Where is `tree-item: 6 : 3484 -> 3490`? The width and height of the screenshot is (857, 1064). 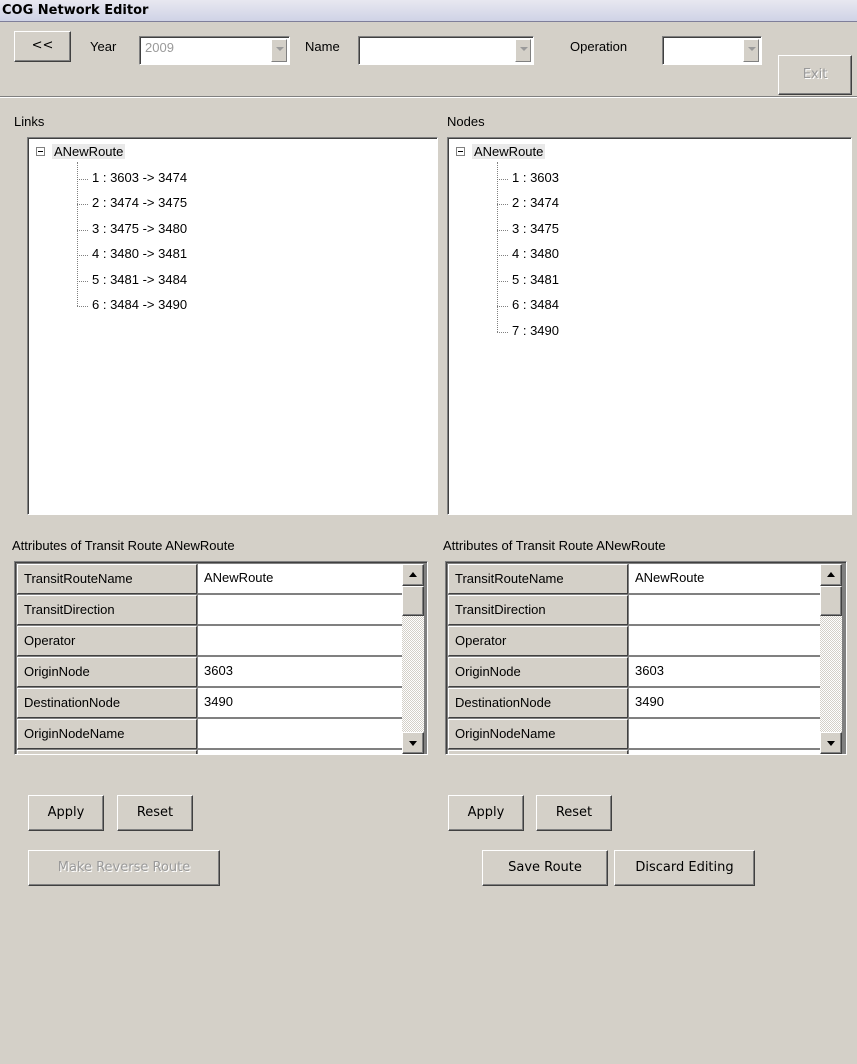 tree-item: 6 : 3484 -> 3490 is located at coordinates (139, 304).